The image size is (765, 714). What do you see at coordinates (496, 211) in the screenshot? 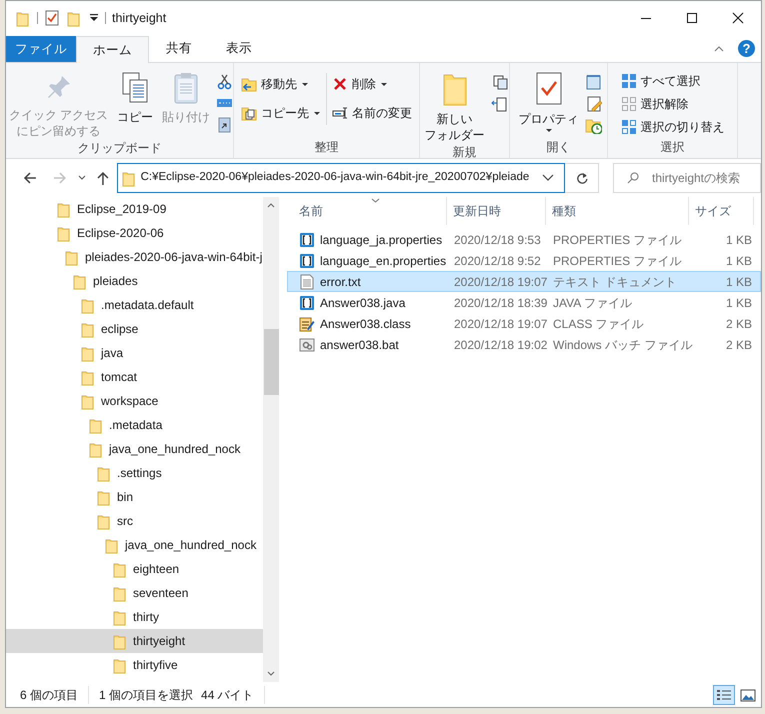
I see `column-header: 更新日時` at bounding box center [496, 211].